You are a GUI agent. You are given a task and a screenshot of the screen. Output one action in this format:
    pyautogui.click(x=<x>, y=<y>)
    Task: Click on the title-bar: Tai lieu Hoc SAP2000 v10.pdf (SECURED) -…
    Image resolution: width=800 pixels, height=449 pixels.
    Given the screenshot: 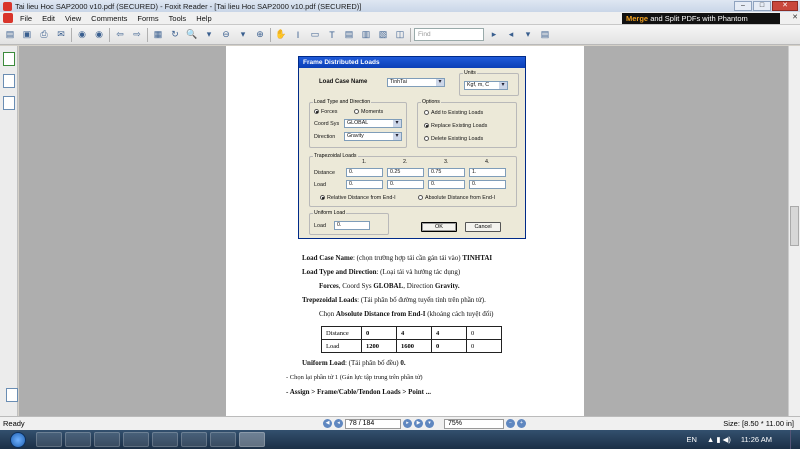 What is the action you would take?
    pyautogui.click(x=400, y=6)
    